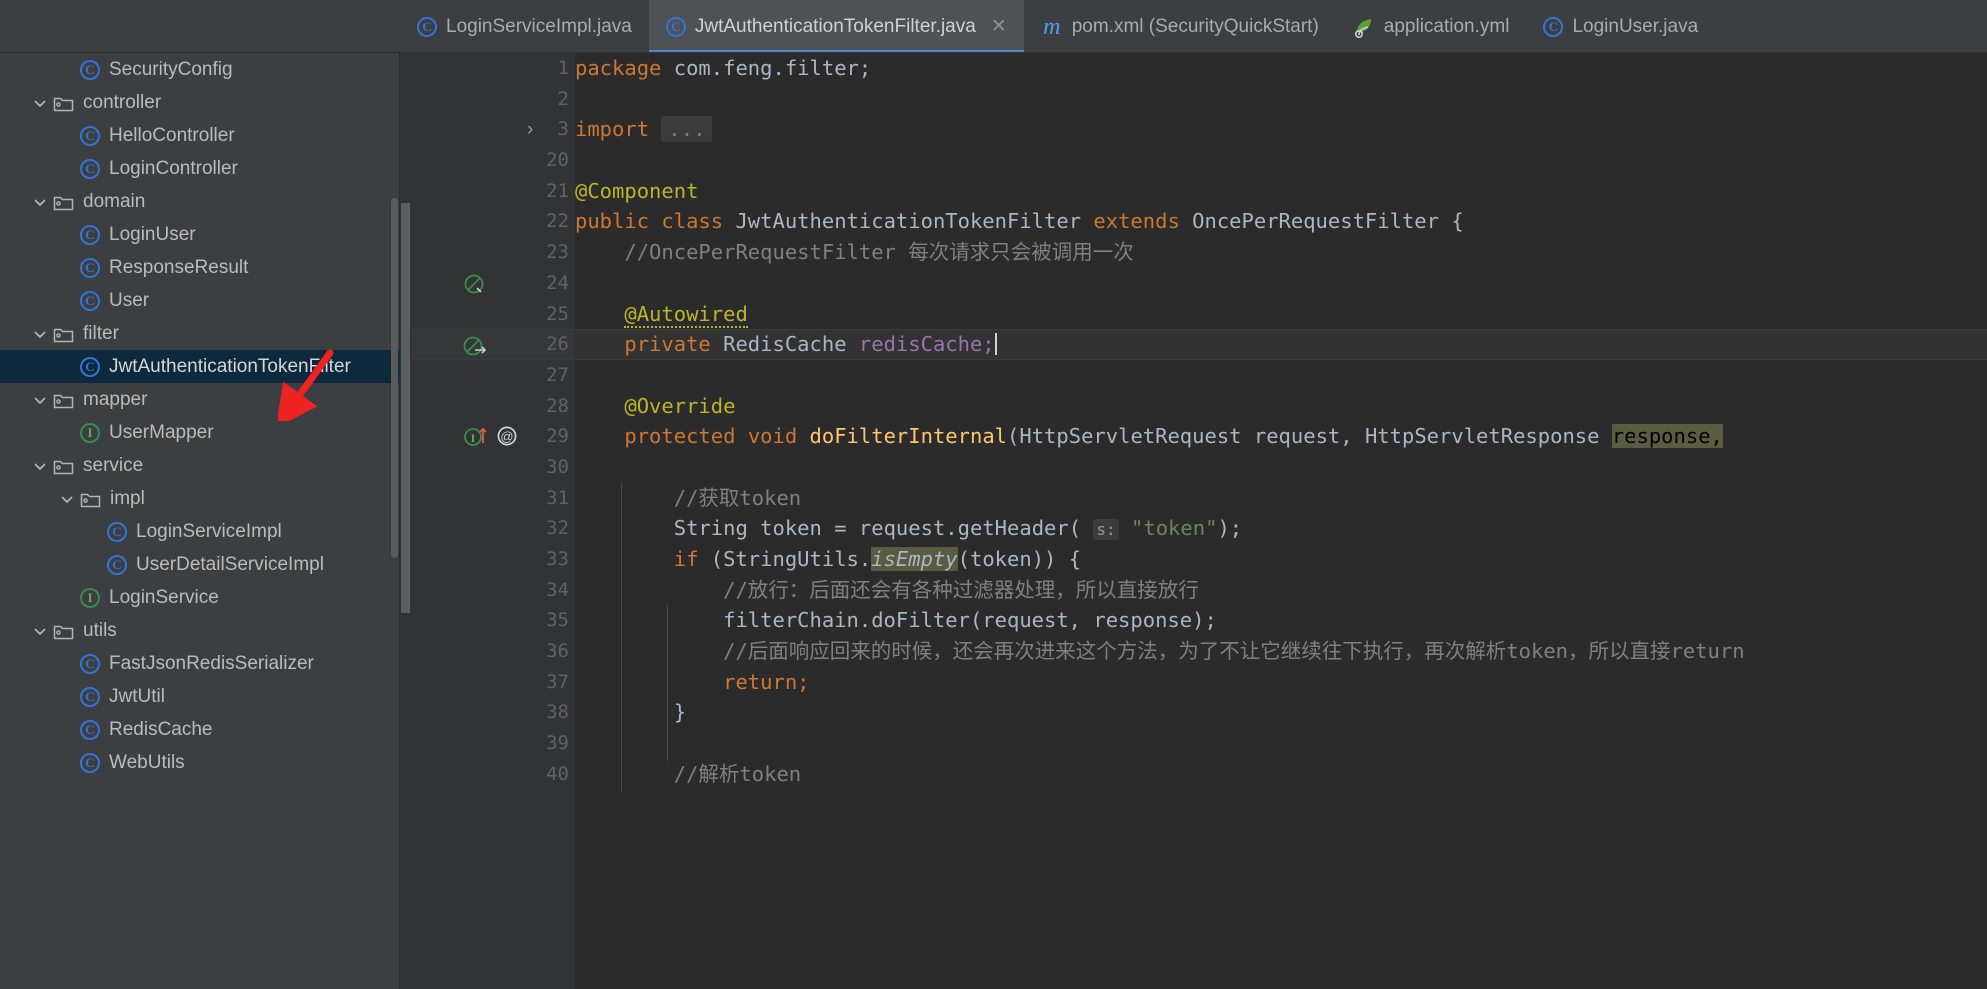 The height and width of the screenshot is (989, 1987). I want to click on gutter-line-number-34: 34, so click(493, 590).